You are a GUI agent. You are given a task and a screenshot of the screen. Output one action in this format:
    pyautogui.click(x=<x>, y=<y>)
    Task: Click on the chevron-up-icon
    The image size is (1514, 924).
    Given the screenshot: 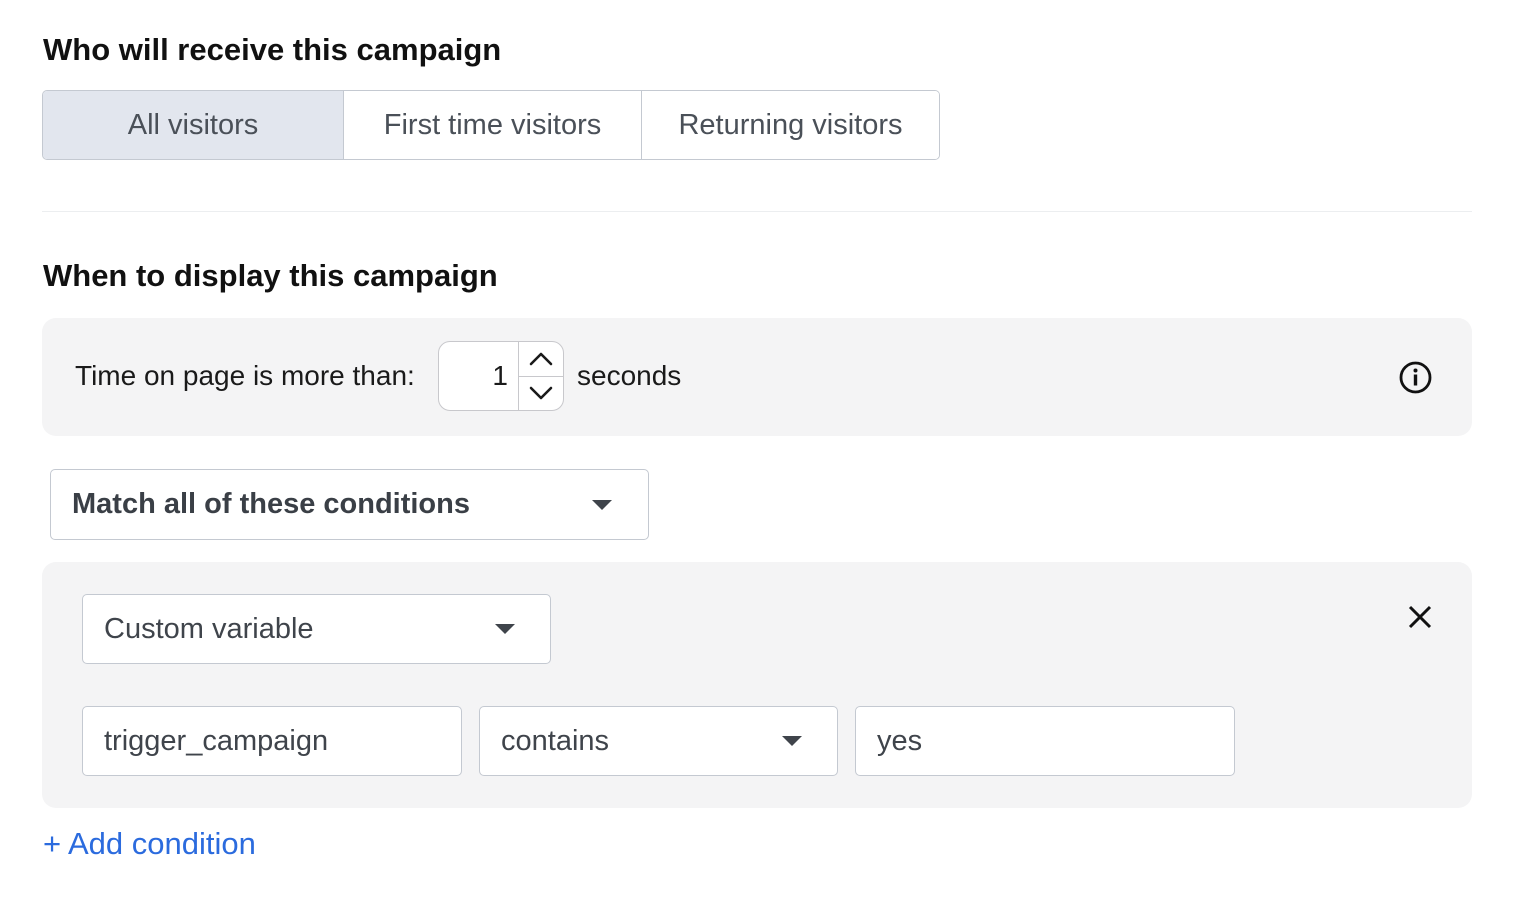 What is the action you would take?
    pyautogui.click(x=541, y=359)
    